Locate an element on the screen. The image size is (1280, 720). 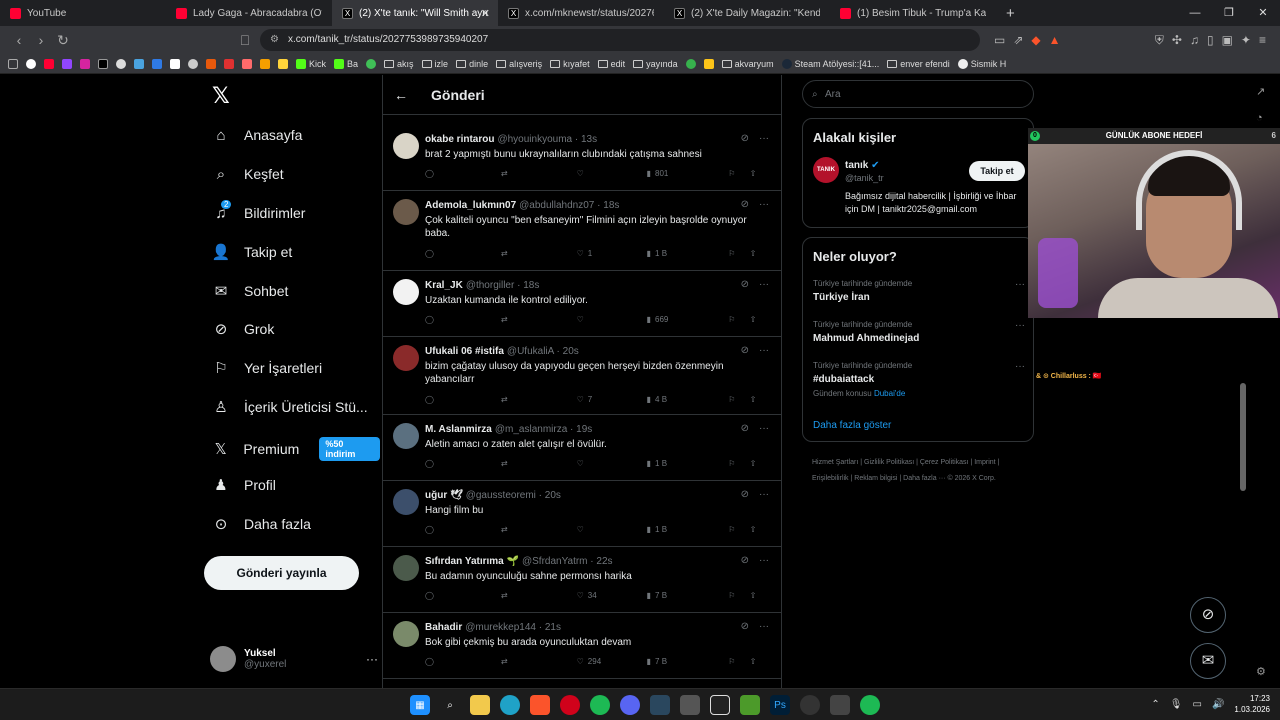
related-name: tanık ✔ is located at coordinates (862, 165).